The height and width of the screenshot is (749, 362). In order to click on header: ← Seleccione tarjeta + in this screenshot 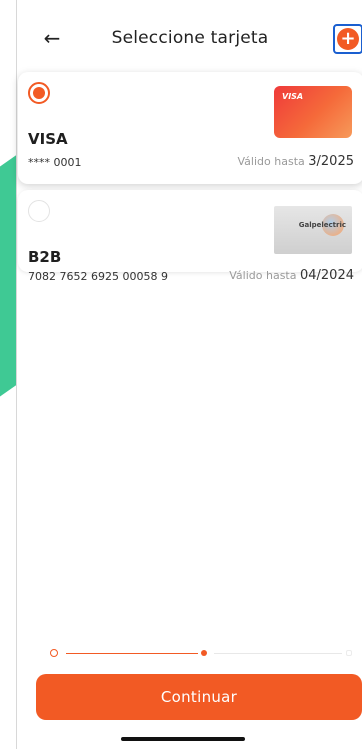, I will do `click(189, 38)`.